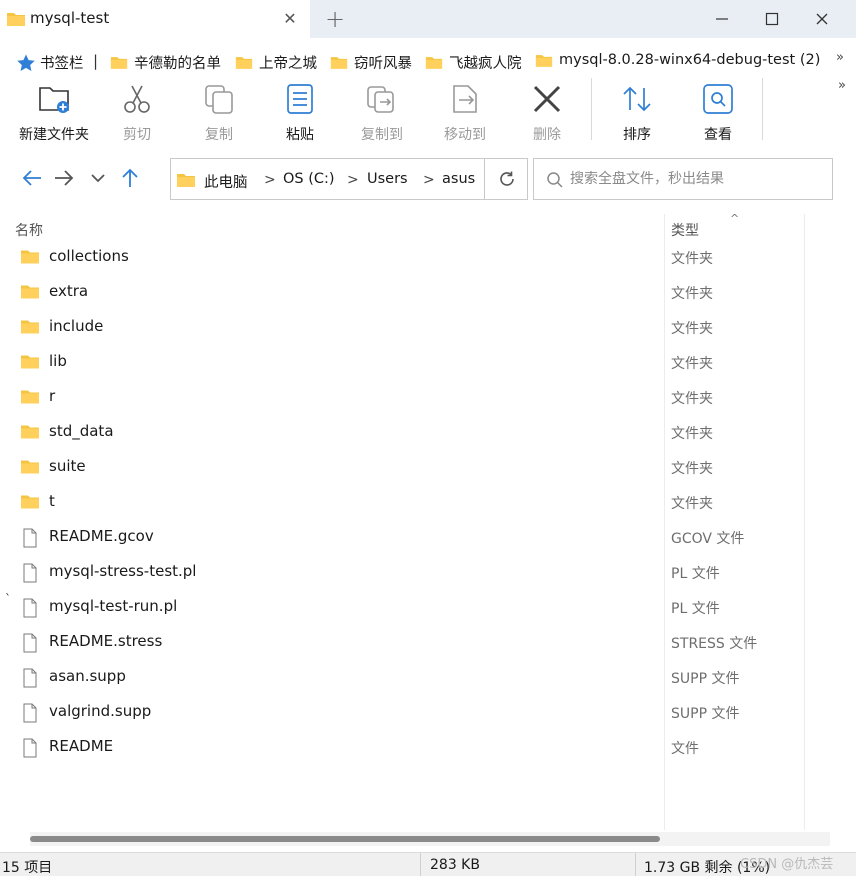  Describe the element at coordinates (400, 257) in the screenshot. I see `file-row: collections 文件夹` at that location.